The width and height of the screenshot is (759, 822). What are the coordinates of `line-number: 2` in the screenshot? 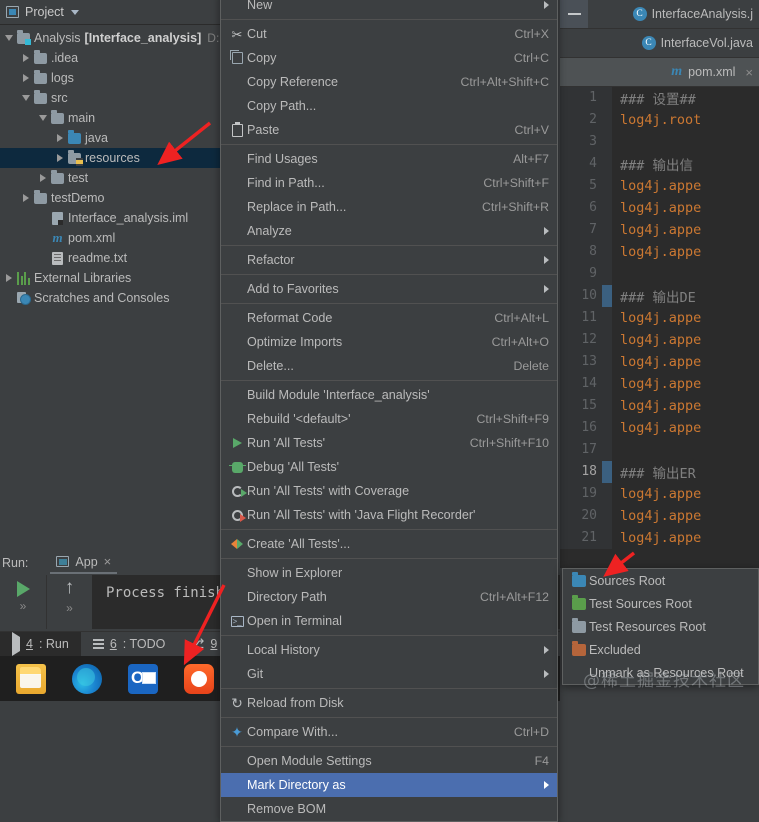 It's located at (581, 120).